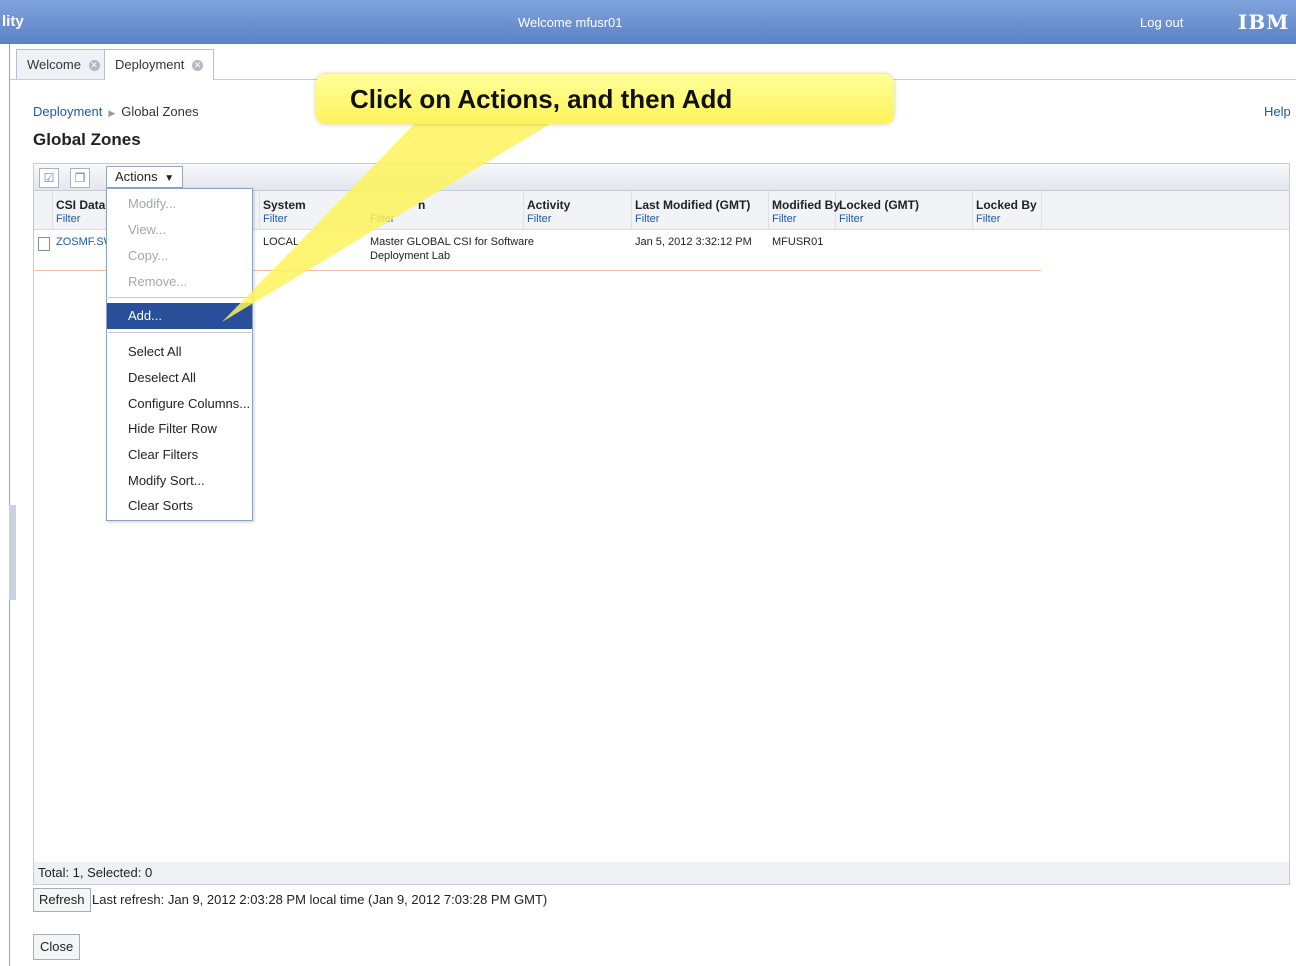 The image size is (1296, 966). Describe the element at coordinates (284, 205) in the screenshot. I see `column-header: System` at that location.